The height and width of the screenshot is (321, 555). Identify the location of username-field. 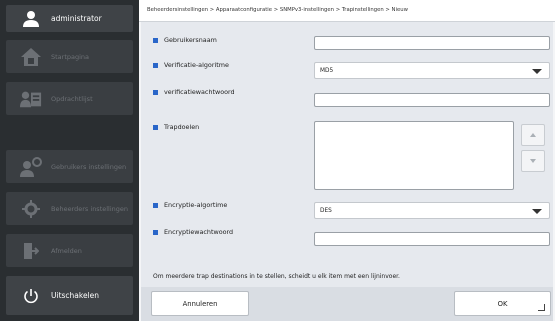
(432, 43).